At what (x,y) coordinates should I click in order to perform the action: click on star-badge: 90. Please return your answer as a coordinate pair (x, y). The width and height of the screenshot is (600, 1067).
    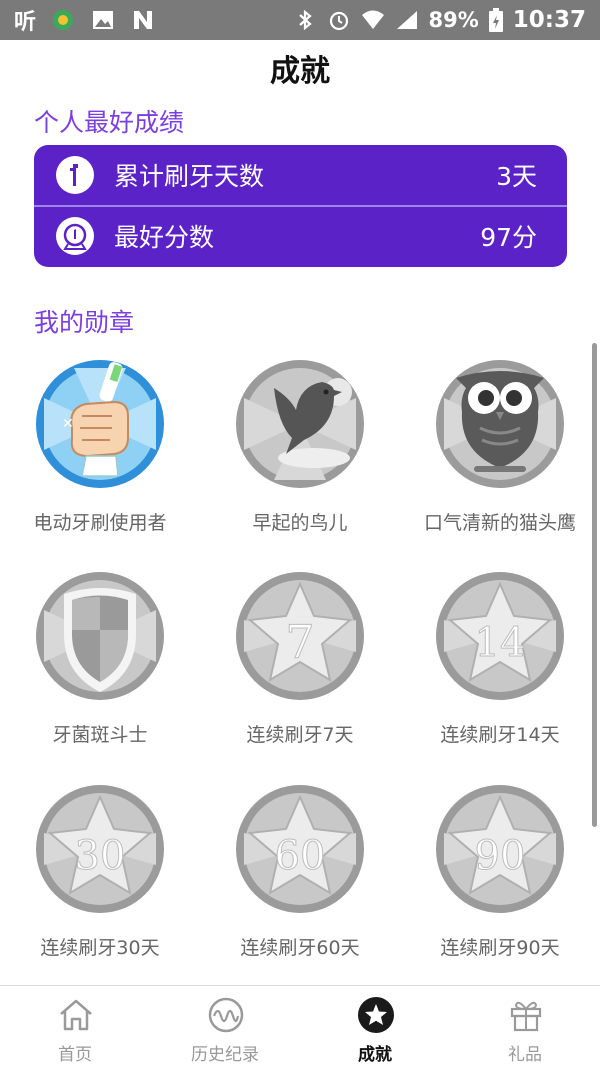
    Looking at the image, I should click on (500, 849).